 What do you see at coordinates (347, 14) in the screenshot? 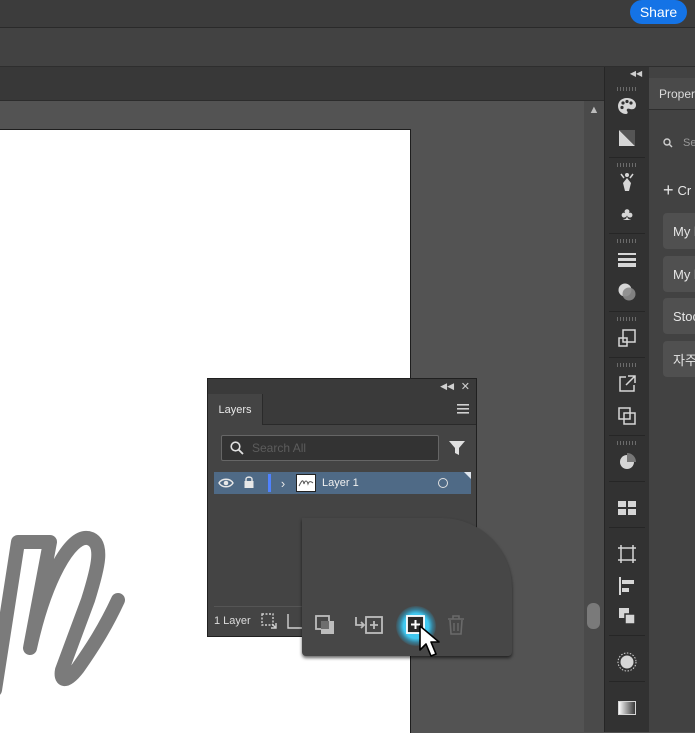
I see `app-top-bar` at bounding box center [347, 14].